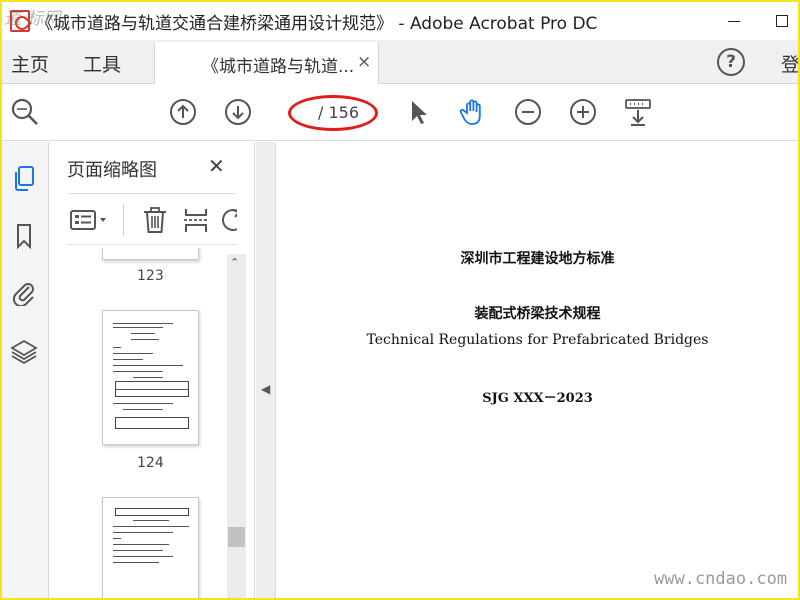 This screenshot has width=800, height=600. I want to click on thumbnail-label: 123, so click(150, 276).